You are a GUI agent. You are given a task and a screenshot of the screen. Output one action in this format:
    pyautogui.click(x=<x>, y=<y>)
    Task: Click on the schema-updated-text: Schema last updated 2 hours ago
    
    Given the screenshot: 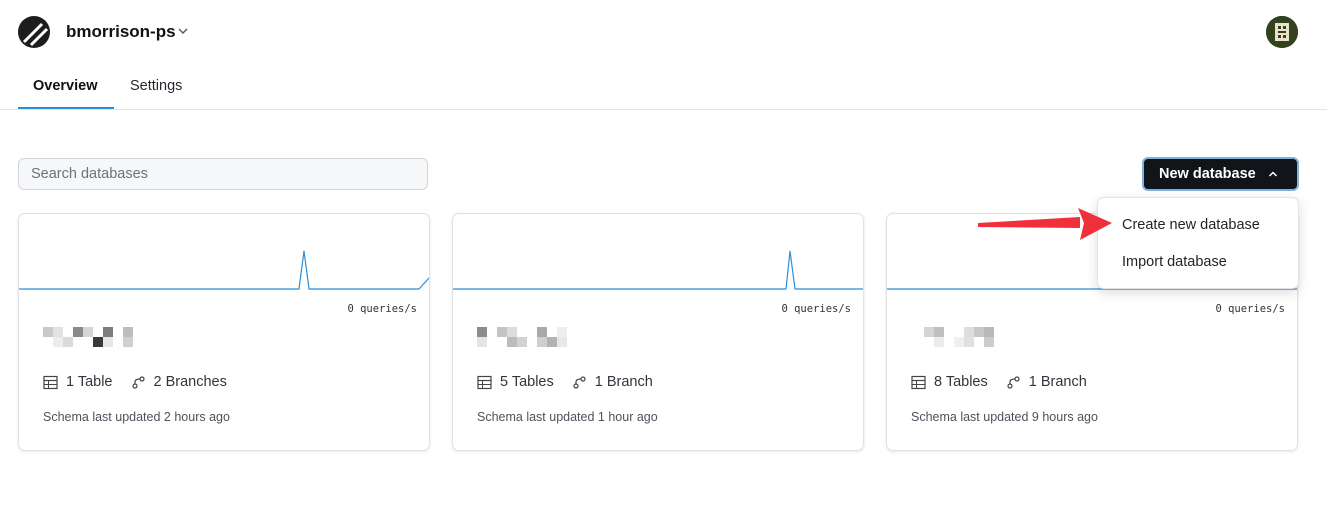 What is the action you would take?
    pyautogui.click(x=136, y=417)
    